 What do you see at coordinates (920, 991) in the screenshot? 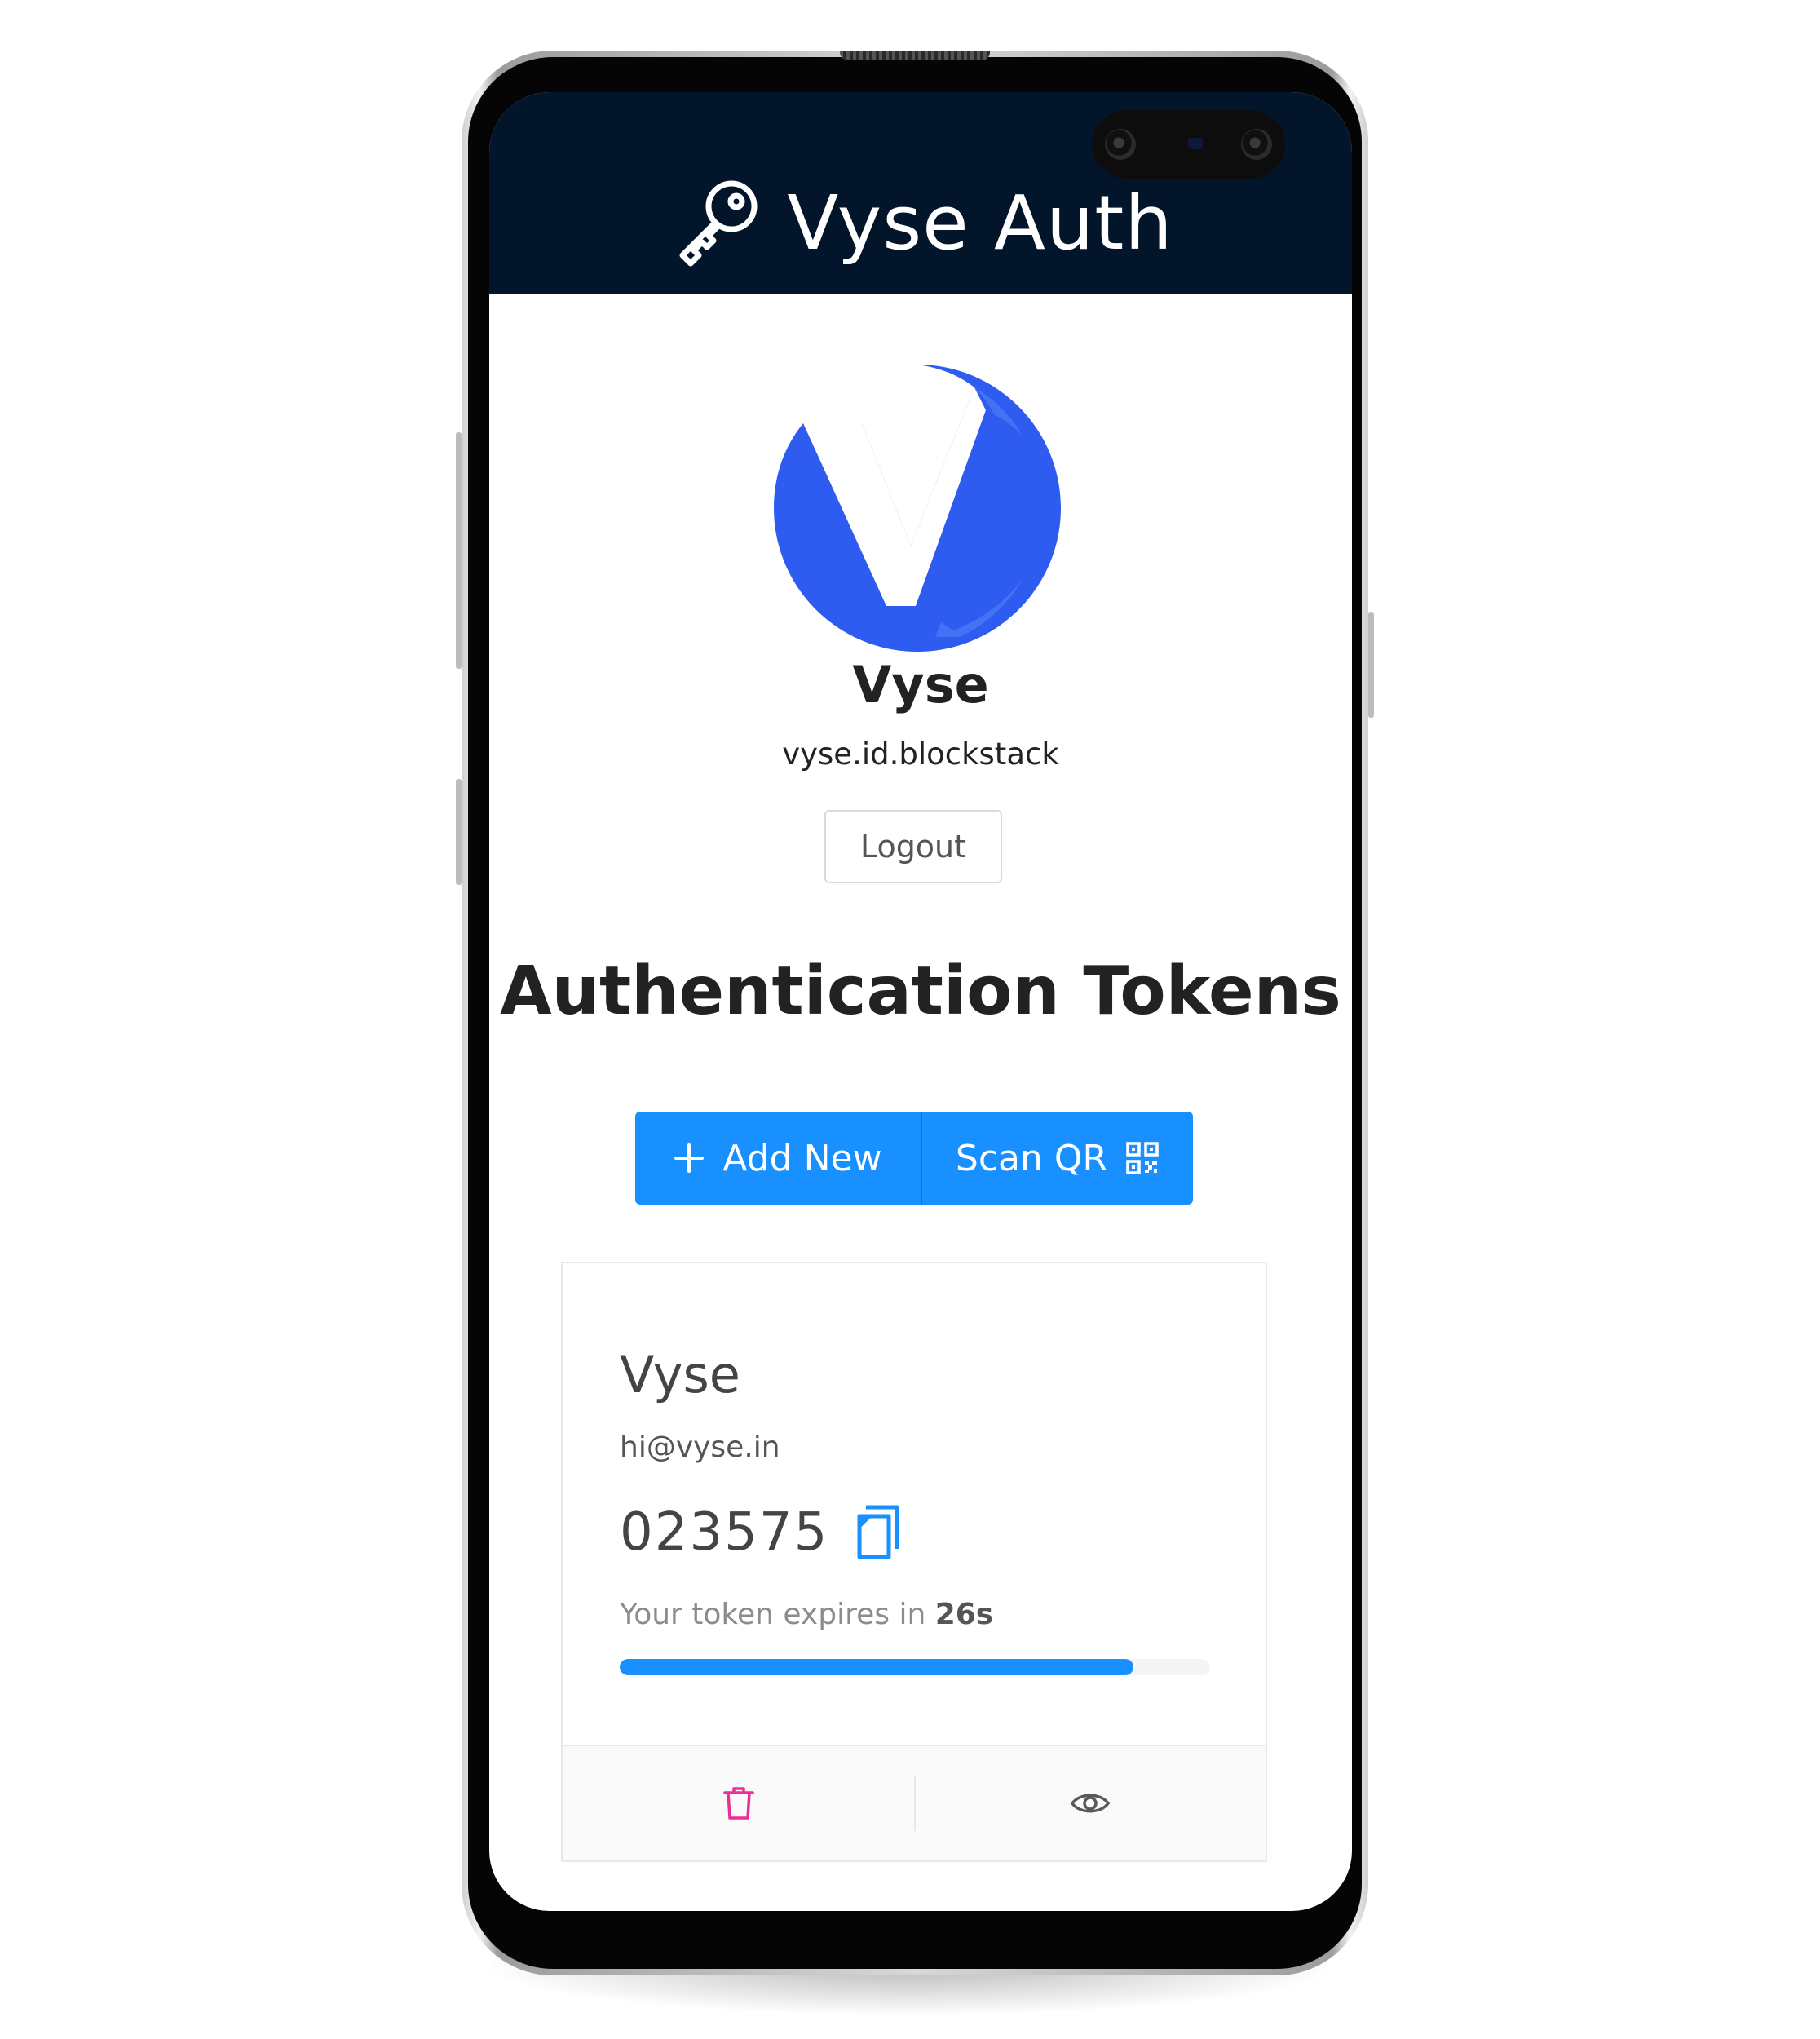
I see `section-heading: Authentication Tokens` at bounding box center [920, 991].